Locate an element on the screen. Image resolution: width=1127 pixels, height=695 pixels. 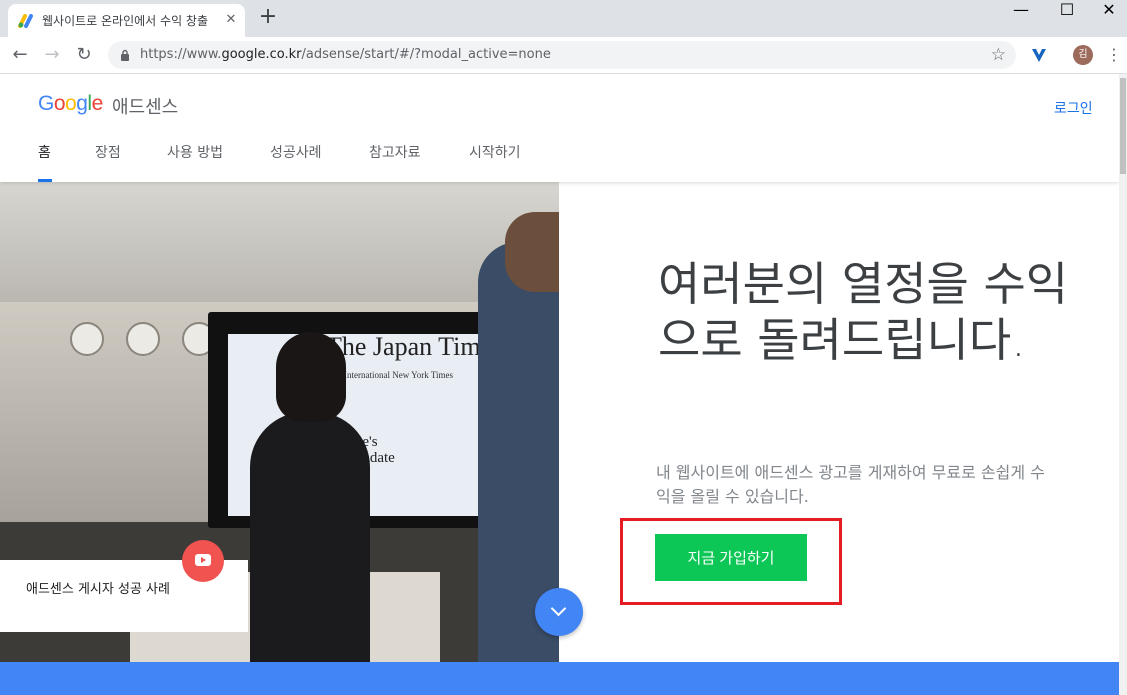
nav-how-it-works: 사용 방법 is located at coordinates (195, 152).